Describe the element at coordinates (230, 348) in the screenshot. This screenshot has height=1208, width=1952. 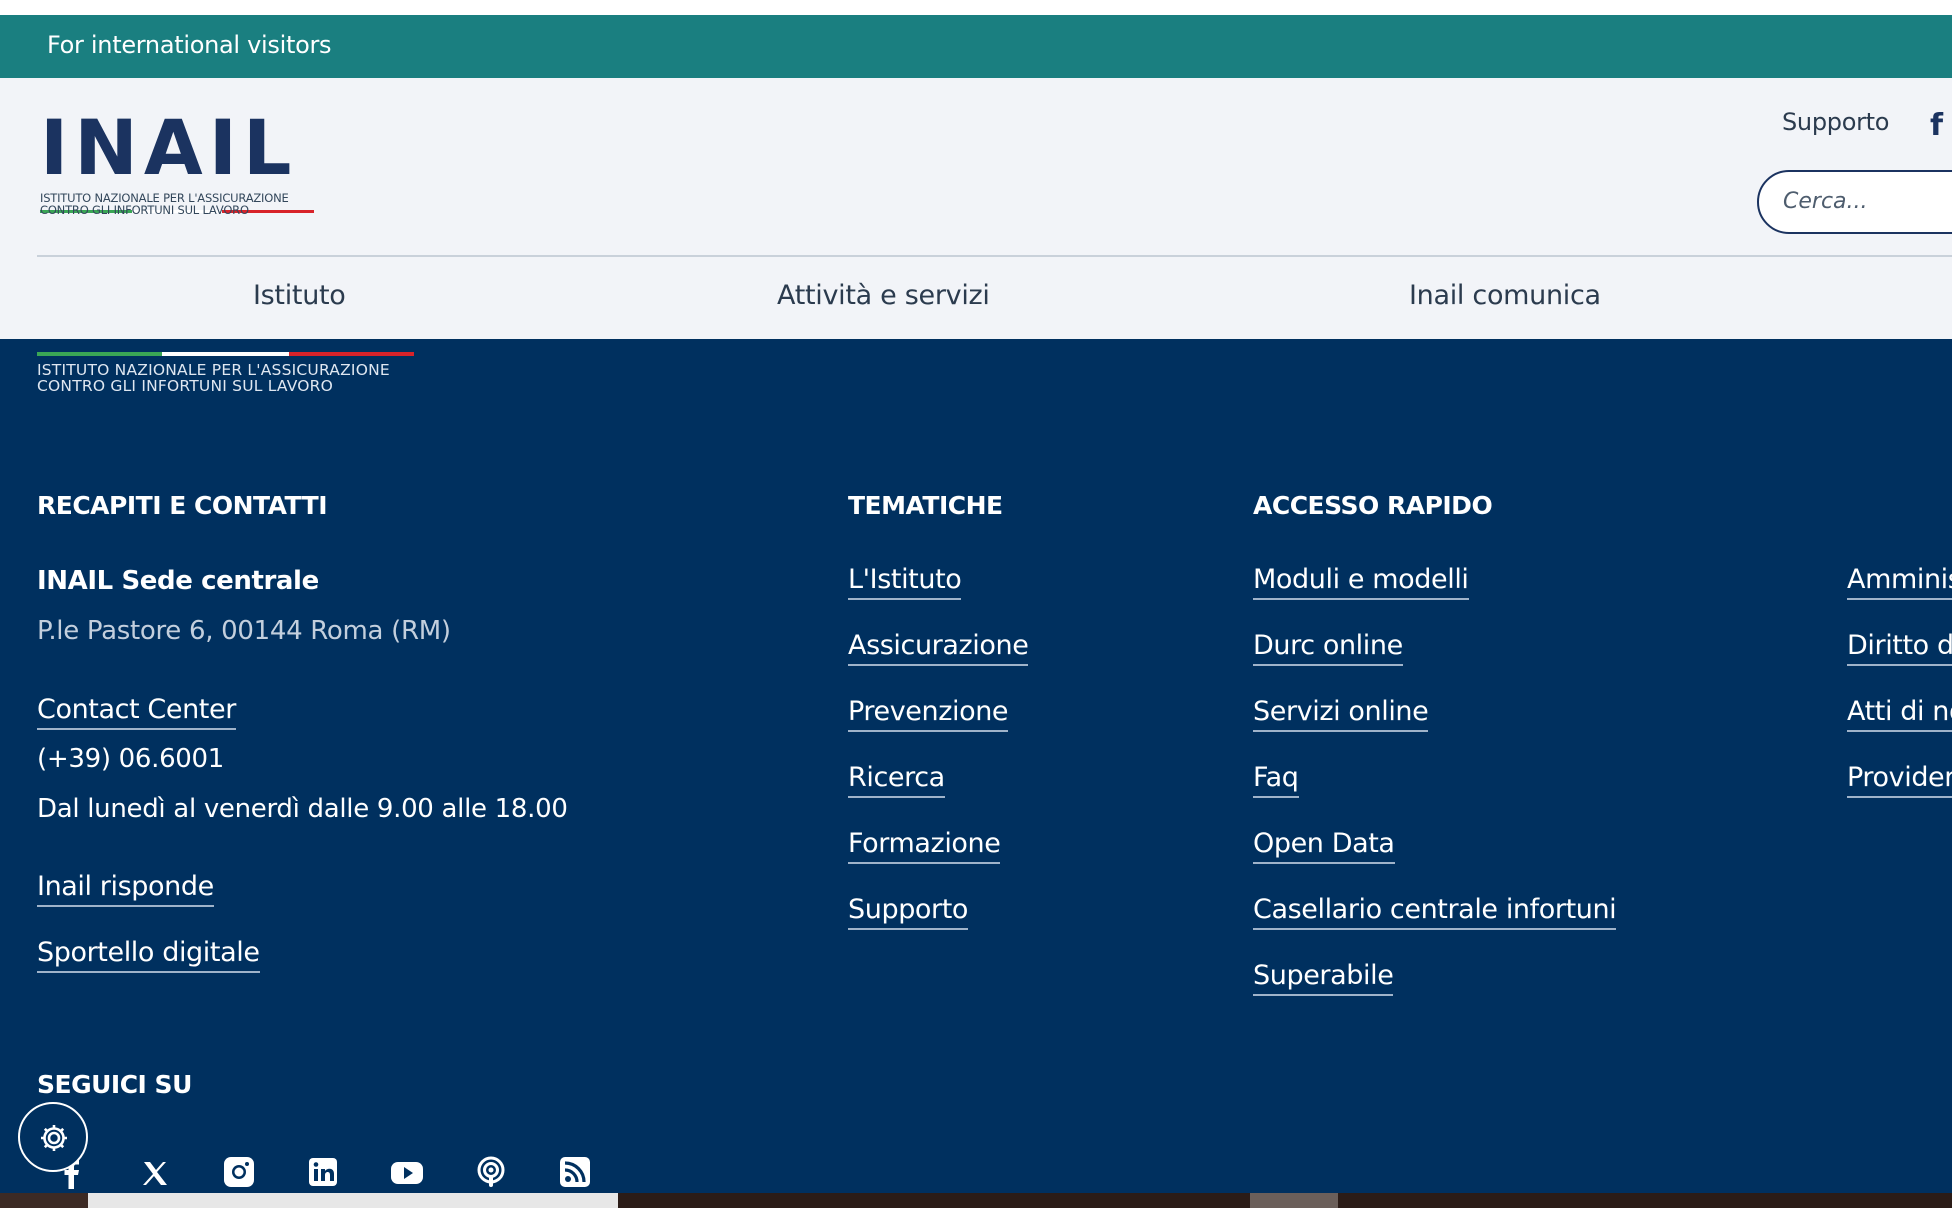
I see `footer-tricolor-line` at that location.